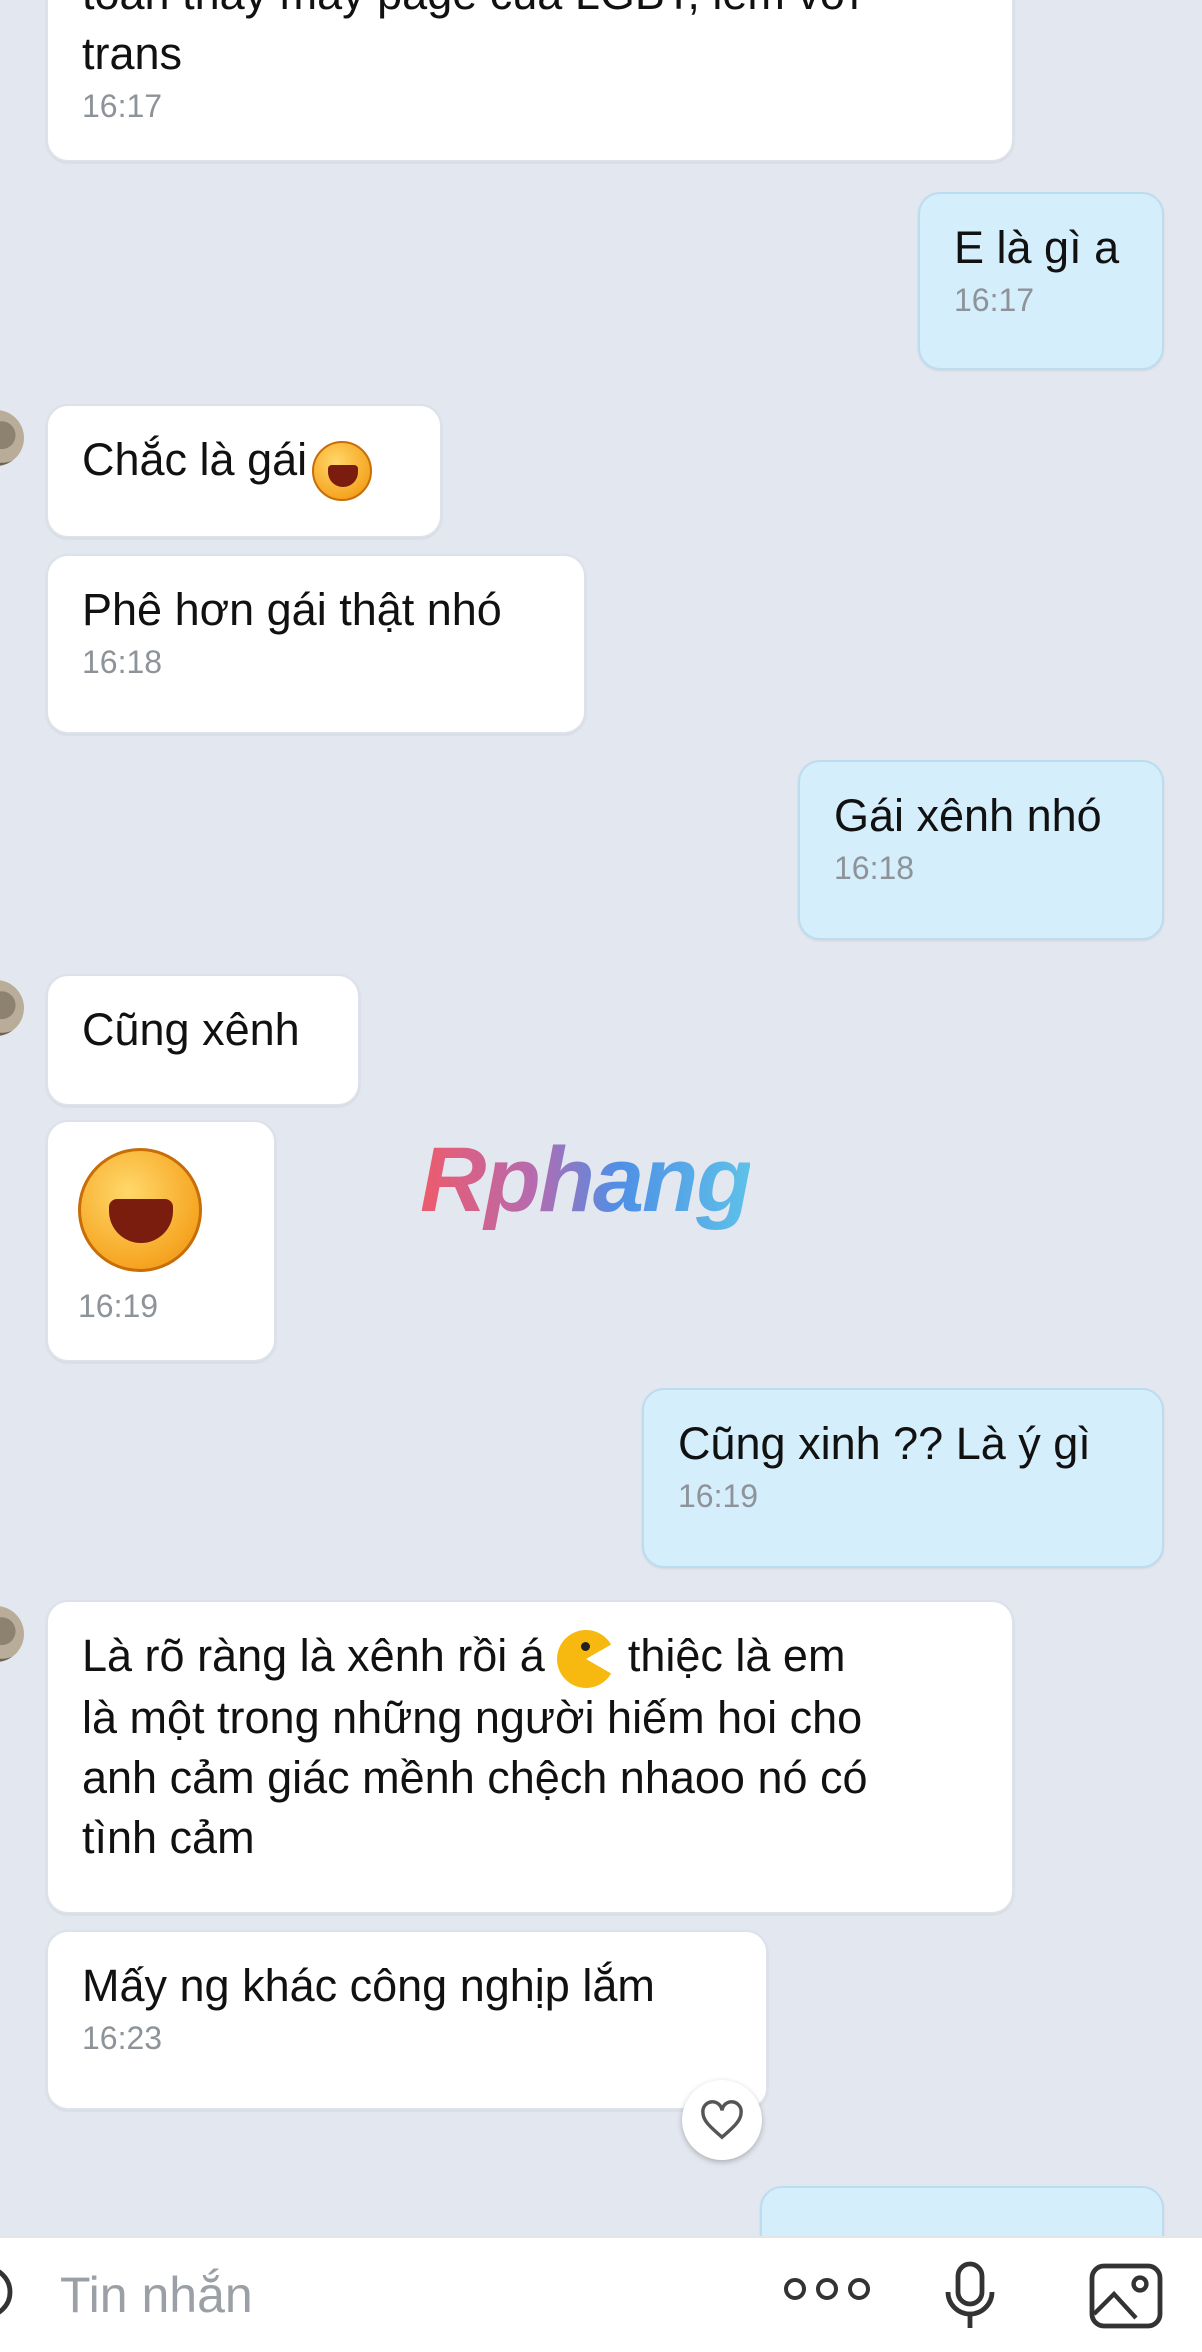  What do you see at coordinates (586, 1659) in the screenshot?
I see `pacman-emoji-icon` at bounding box center [586, 1659].